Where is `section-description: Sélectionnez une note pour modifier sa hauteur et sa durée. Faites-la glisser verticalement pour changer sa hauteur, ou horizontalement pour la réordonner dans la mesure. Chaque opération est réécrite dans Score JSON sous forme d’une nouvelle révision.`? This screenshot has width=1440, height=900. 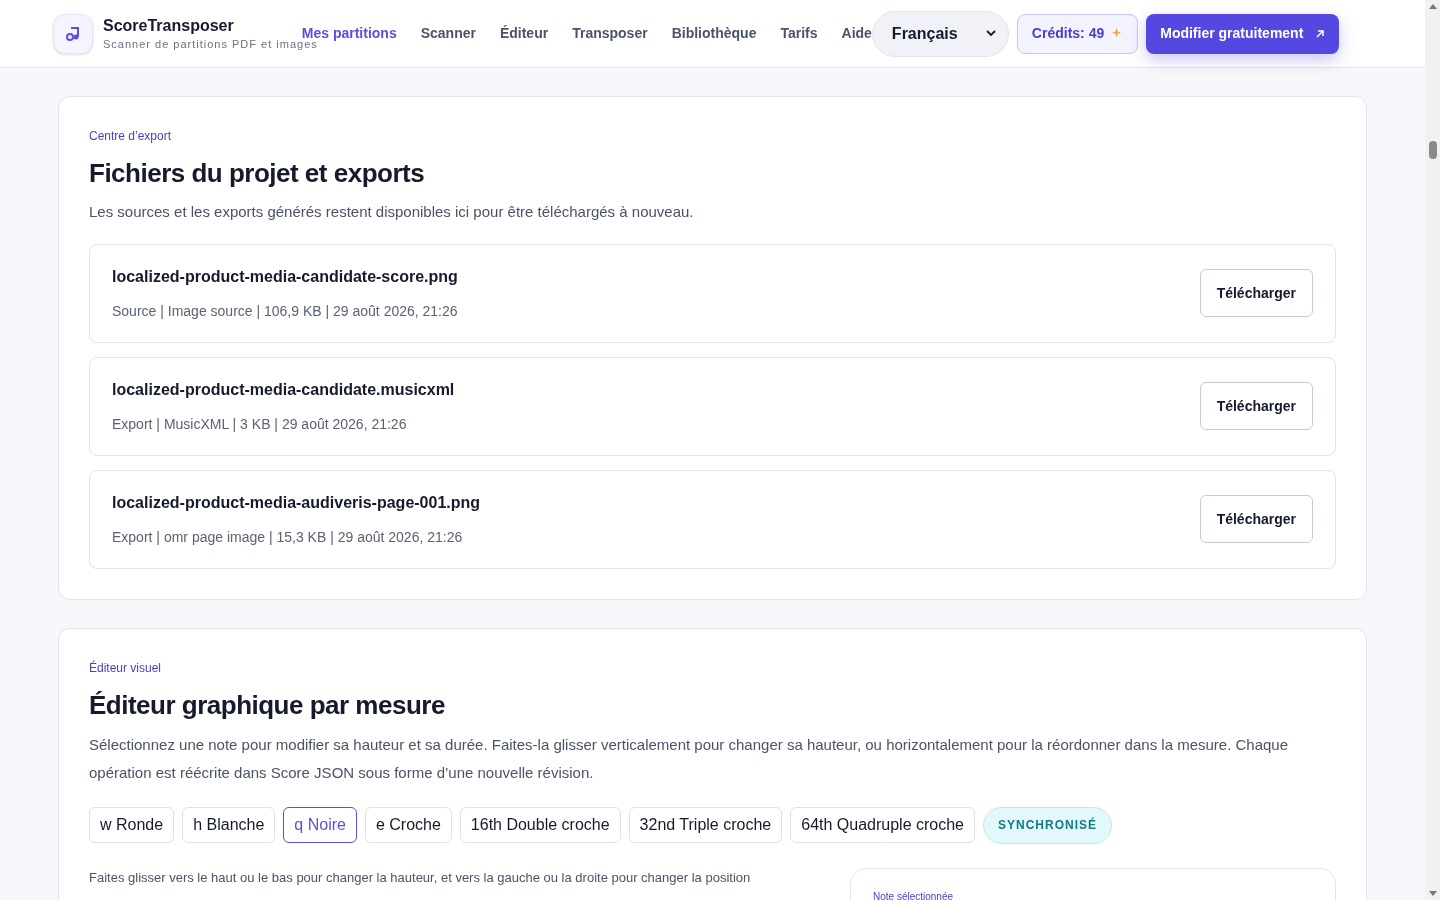 section-description: Sélectionnez une note pour modifier sa hauteur et sa durée. Faites-la glisser verticalement pour changer sa hauteur, ou horizontalement pour la réordonner dans la mesure. Chaque opération est réécrite dans Score JSON sous forme d’une nouvelle révision. is located at coordinates (689, 758).